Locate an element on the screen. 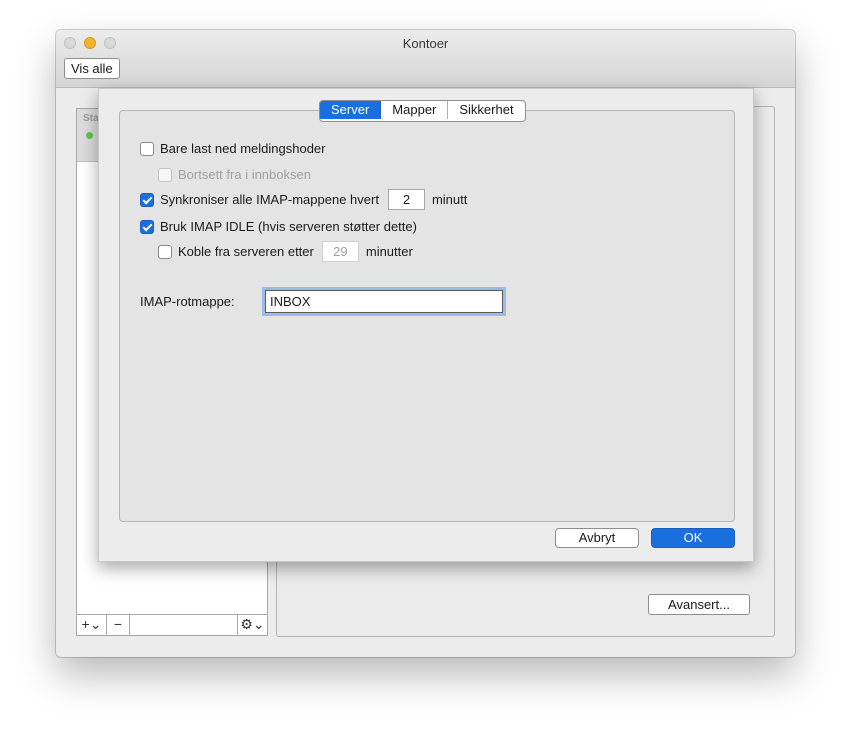 The width and height of the screenshot is (851, 738). except-inbox-option: Bortsett fra i innboksen is located at coordinates (234, 174).